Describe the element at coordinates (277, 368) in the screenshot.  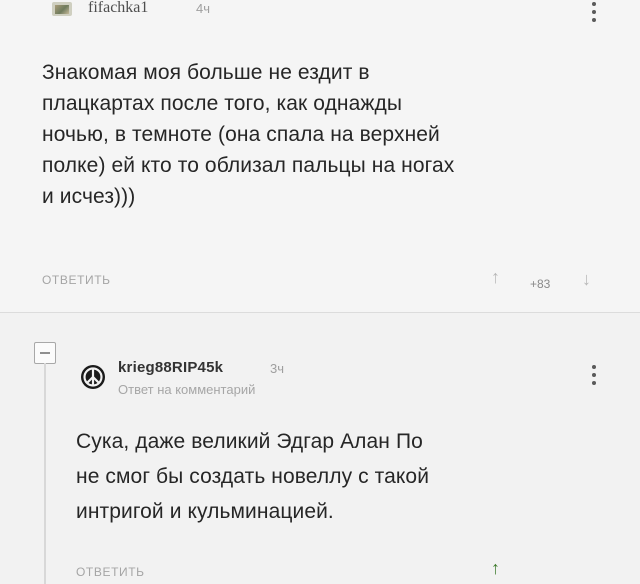
I see `reply-time: 3ч` at that location.